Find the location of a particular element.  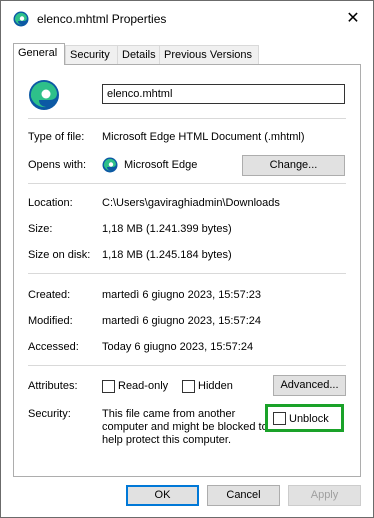

location-label: Location: is located at coordinates (50, 203).